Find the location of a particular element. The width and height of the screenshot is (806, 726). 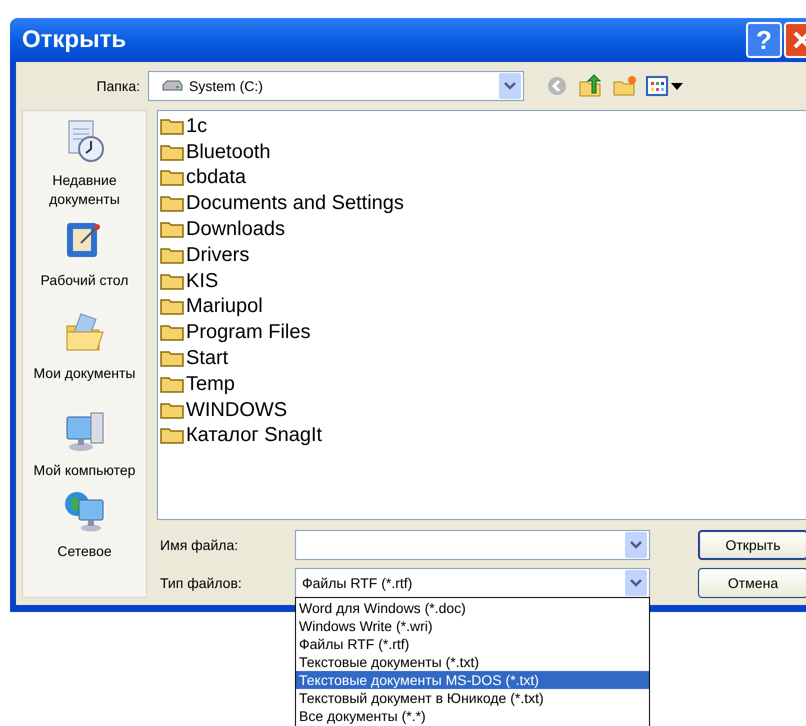

folder-name: Program Files is located at coordinates (248, 332).